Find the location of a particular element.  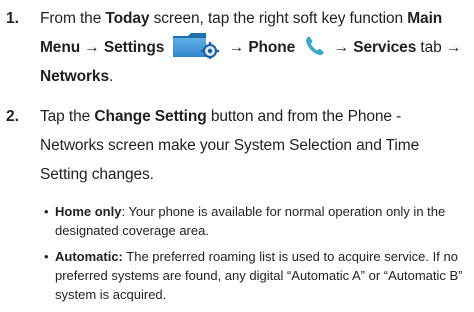

bullet-label: Automatic: is located at coordinates (89, 256).